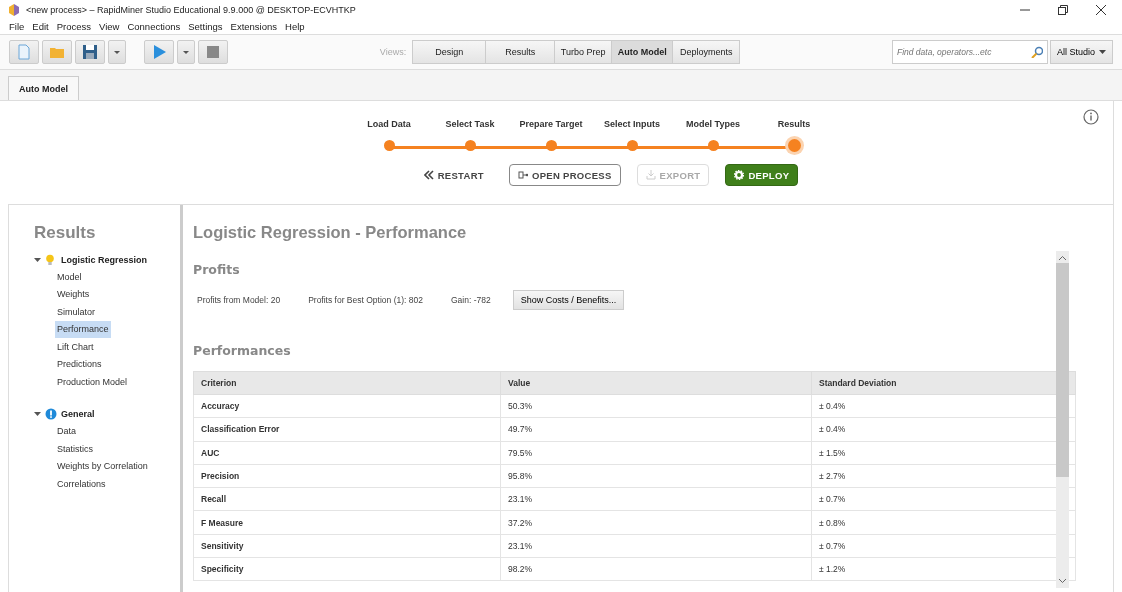  Describe the element at coordinates (650, 175) in the screenshot. I see `download-icon` at that location.